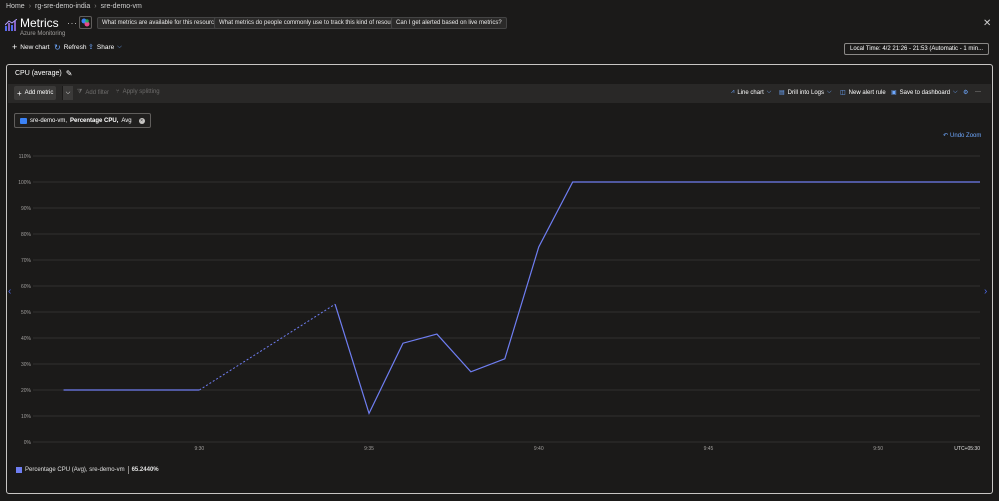 The height and width of the screenshot is (501, 999). Describe the element at coordinates (26, 235) in the screenshot. I see `y-tick-label: 80%` at that location.